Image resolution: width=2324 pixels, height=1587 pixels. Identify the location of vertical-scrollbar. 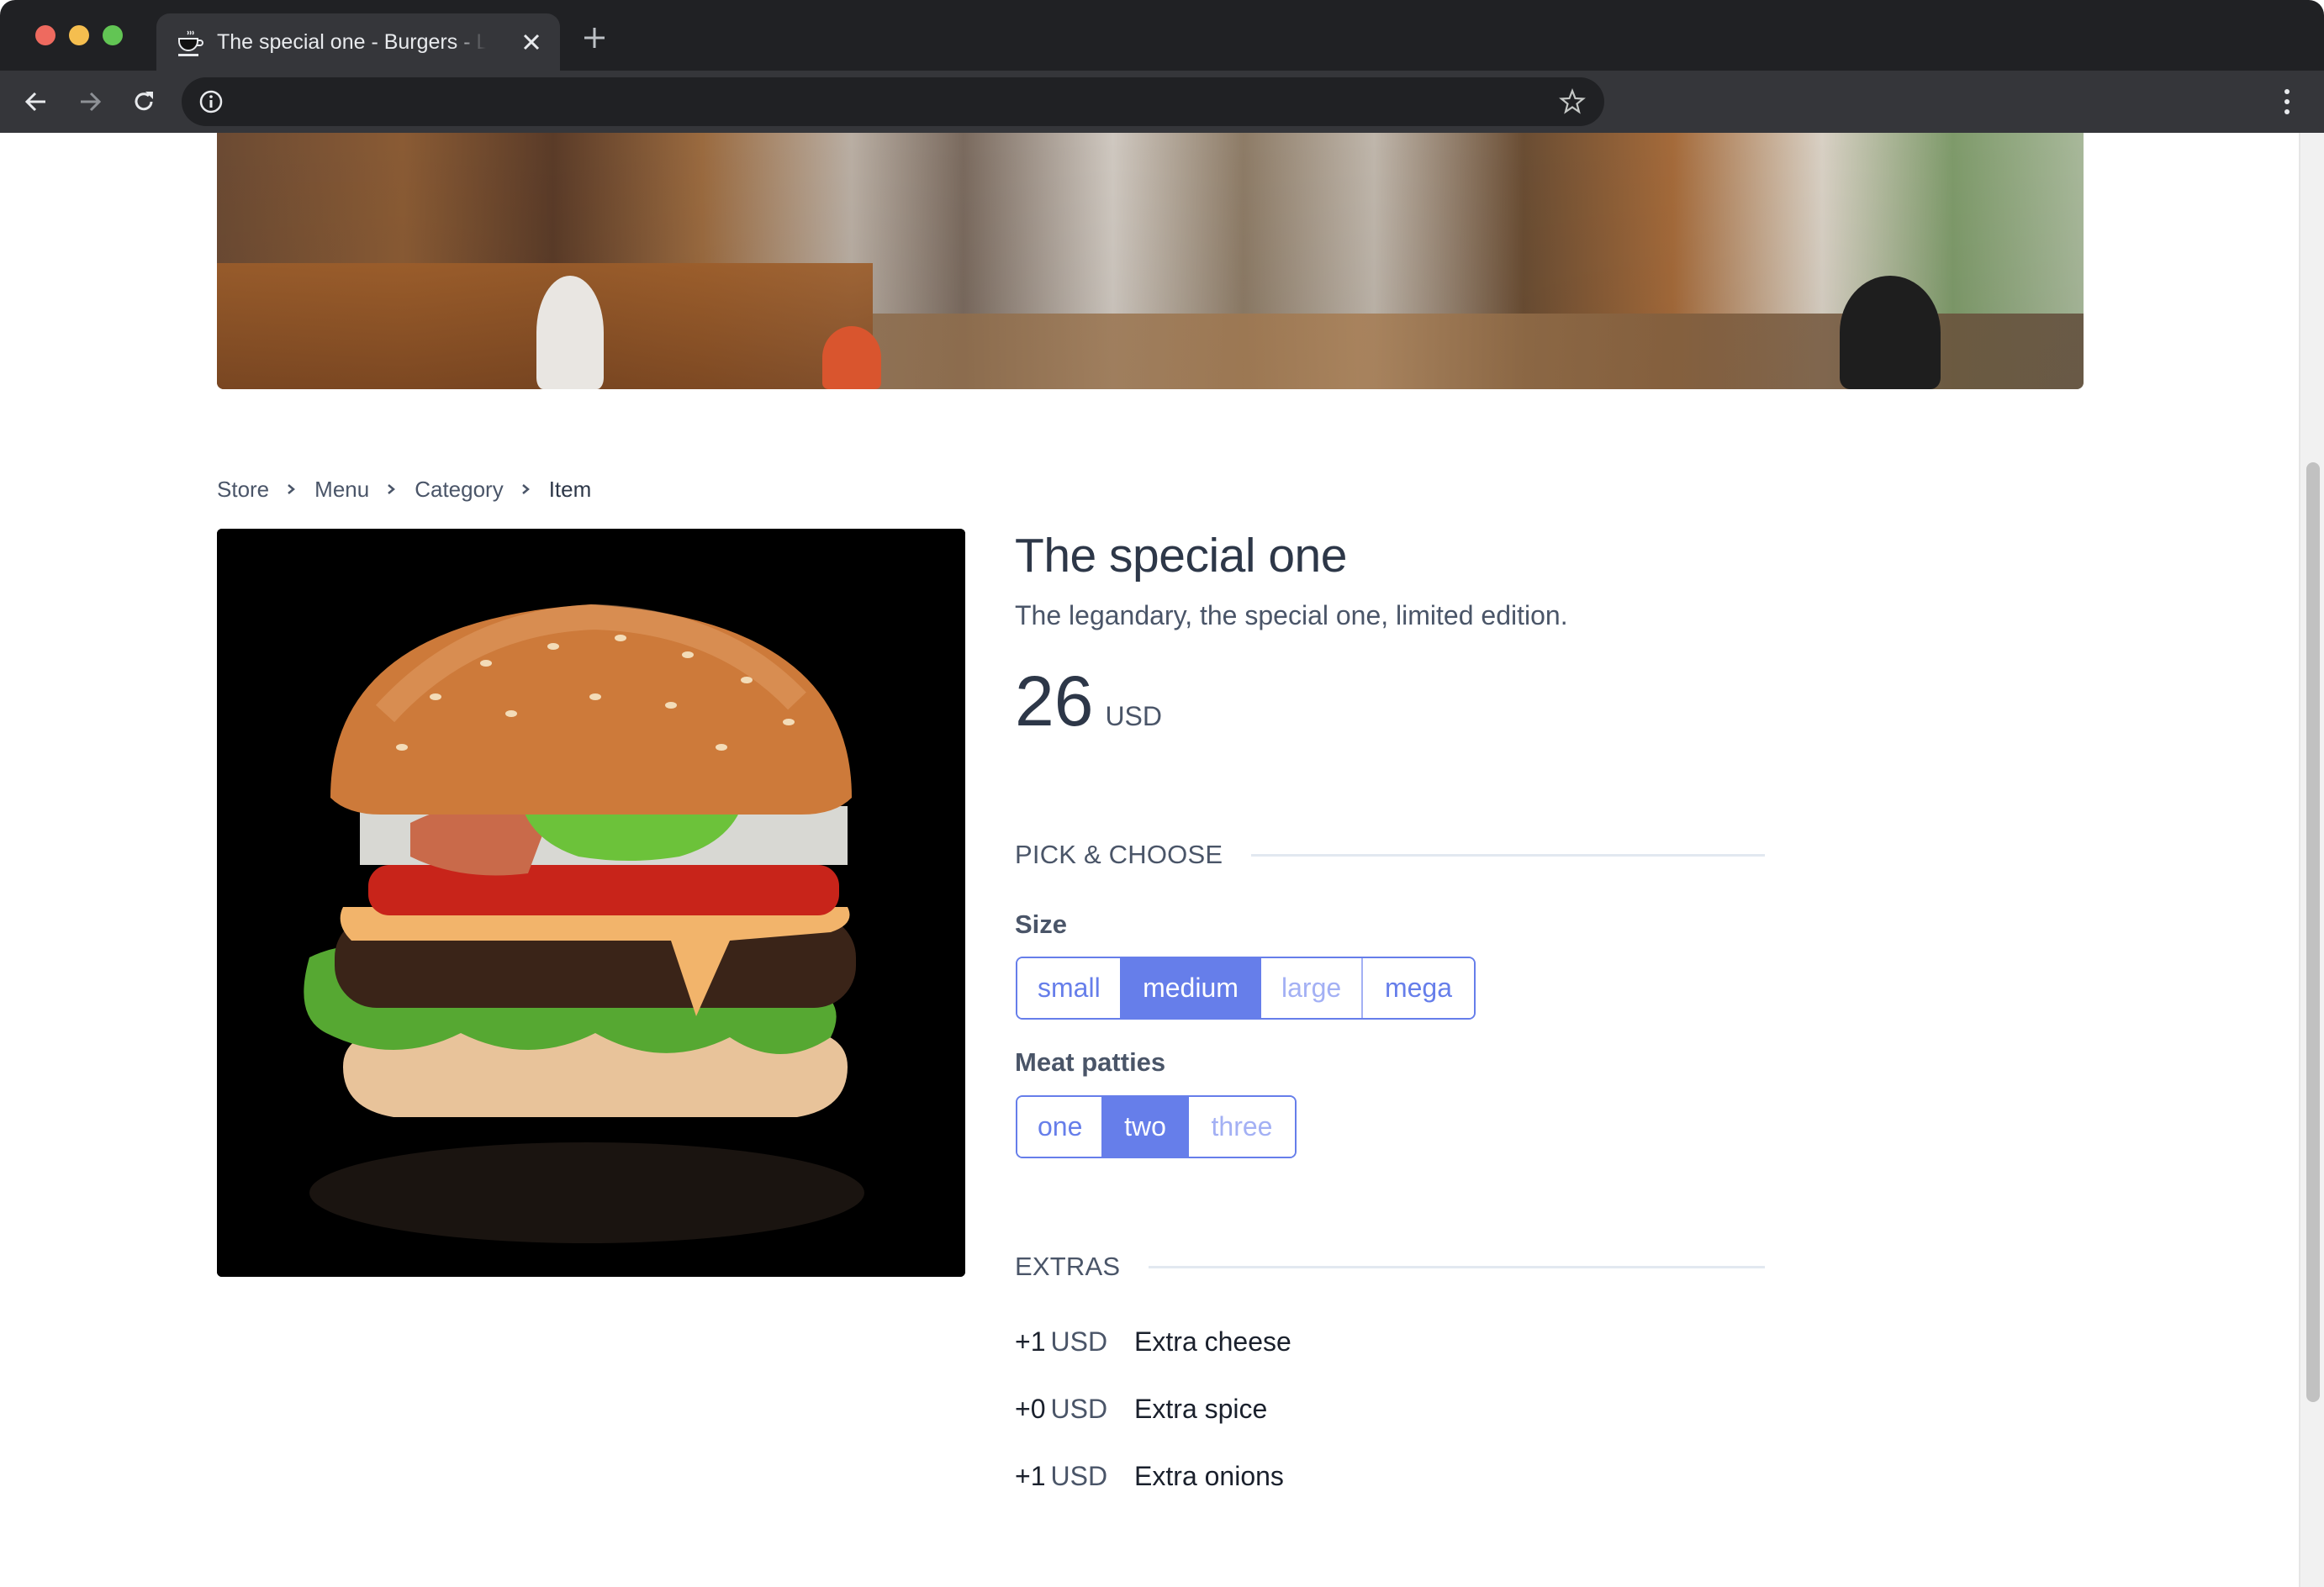
(2311, 860).